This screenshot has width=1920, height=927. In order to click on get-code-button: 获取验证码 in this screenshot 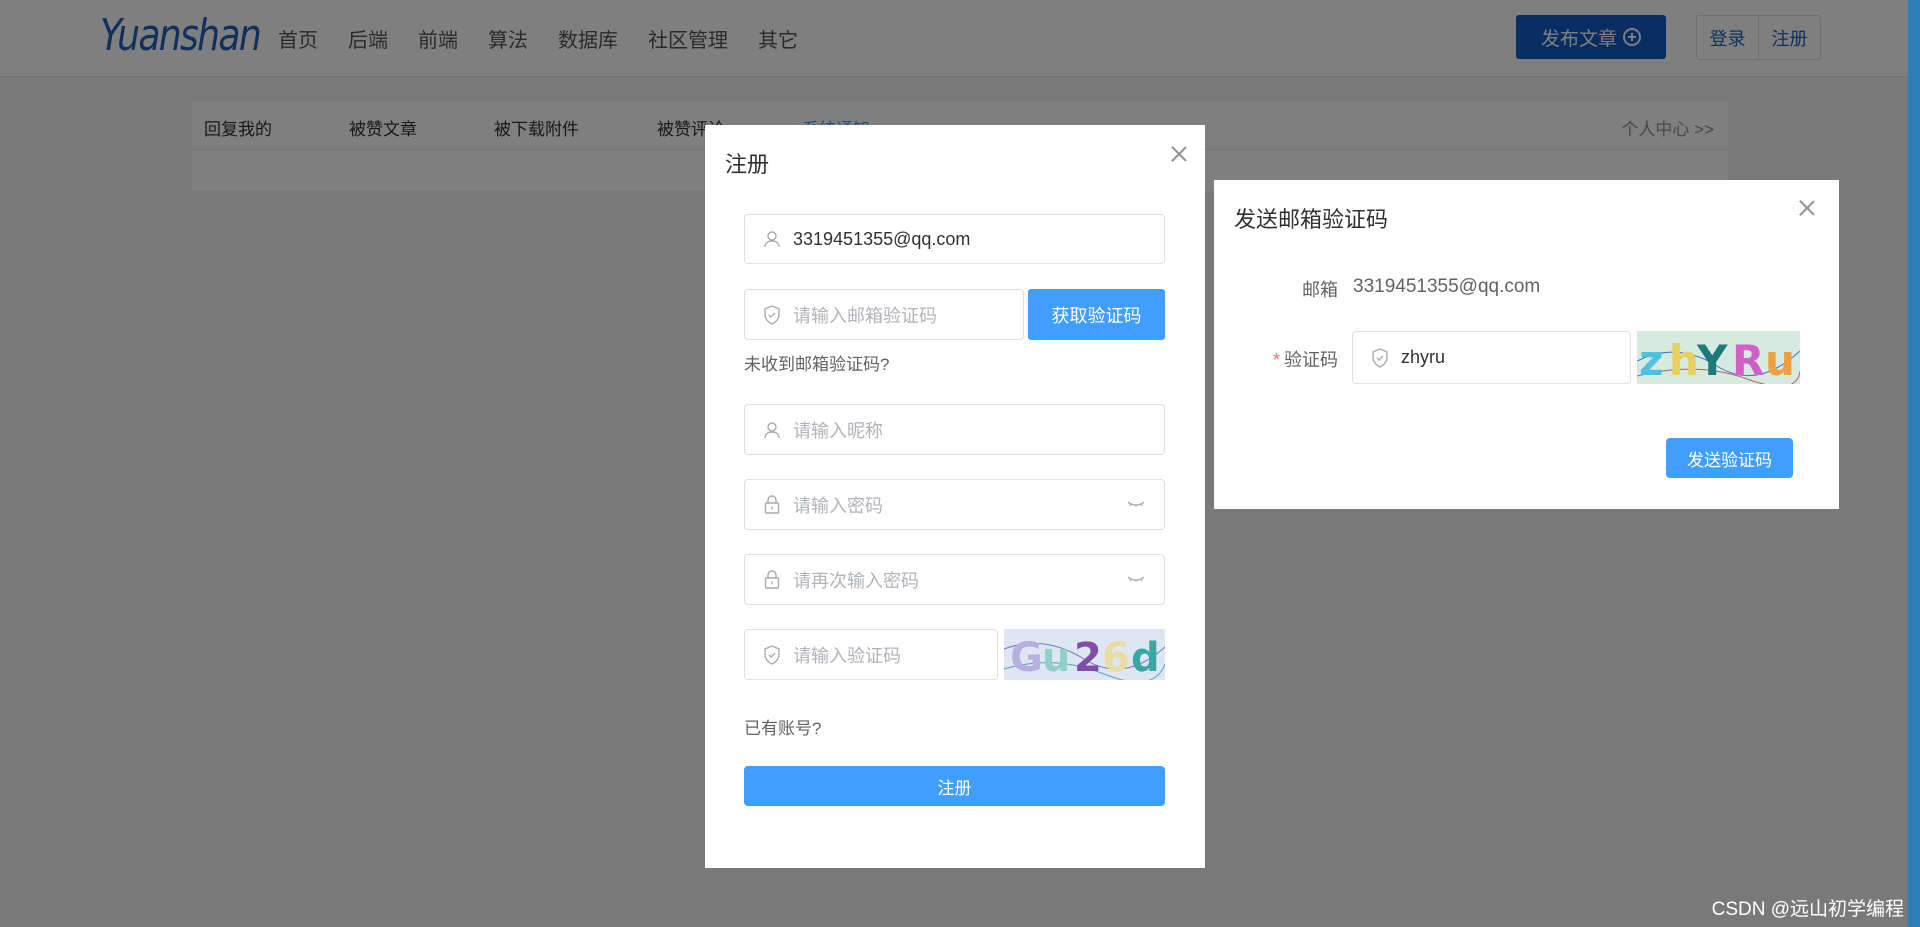, I will do `click(1096, 314)`.